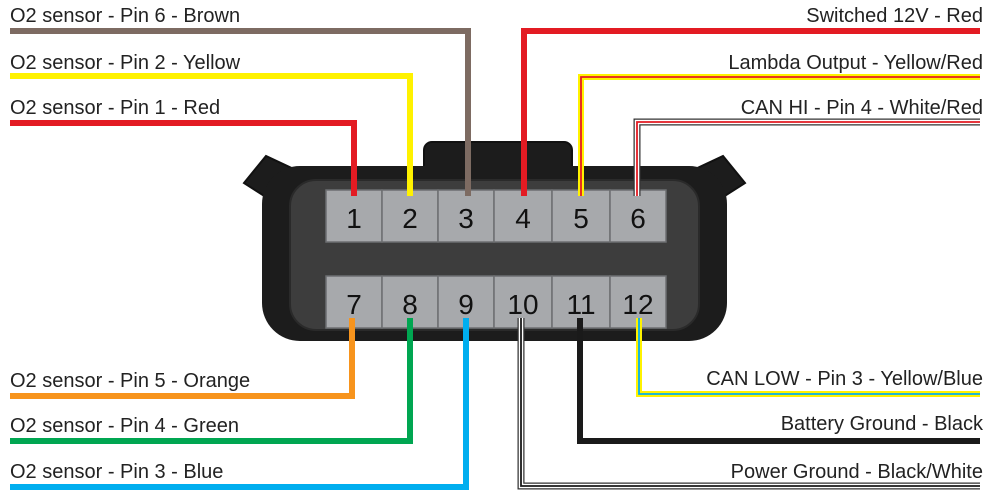  I want to click on label-pin3: O2 sensor - Pin 6 - Brown, so click(125, 16).